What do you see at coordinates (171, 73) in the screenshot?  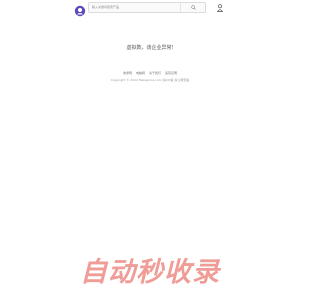 I see `footer-link-operation: 运营证明` at bounding box center [171, 73].